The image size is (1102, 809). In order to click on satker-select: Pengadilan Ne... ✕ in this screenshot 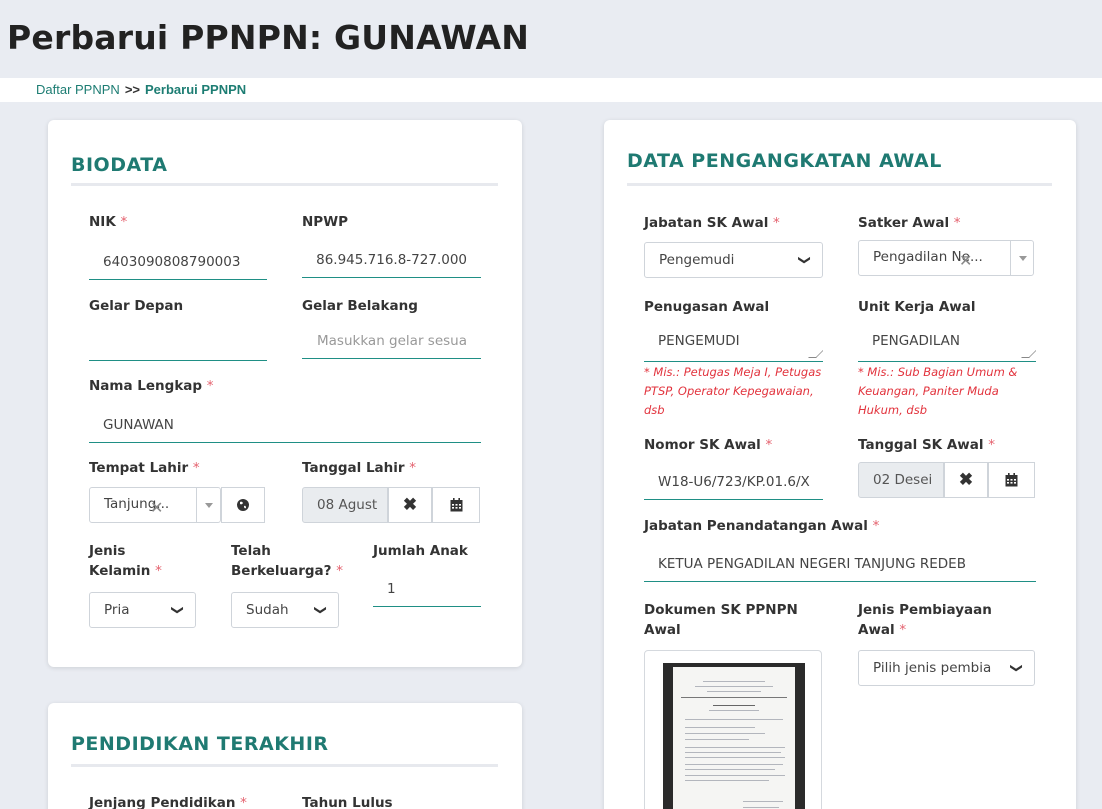, I will do `click(946, 258)`.